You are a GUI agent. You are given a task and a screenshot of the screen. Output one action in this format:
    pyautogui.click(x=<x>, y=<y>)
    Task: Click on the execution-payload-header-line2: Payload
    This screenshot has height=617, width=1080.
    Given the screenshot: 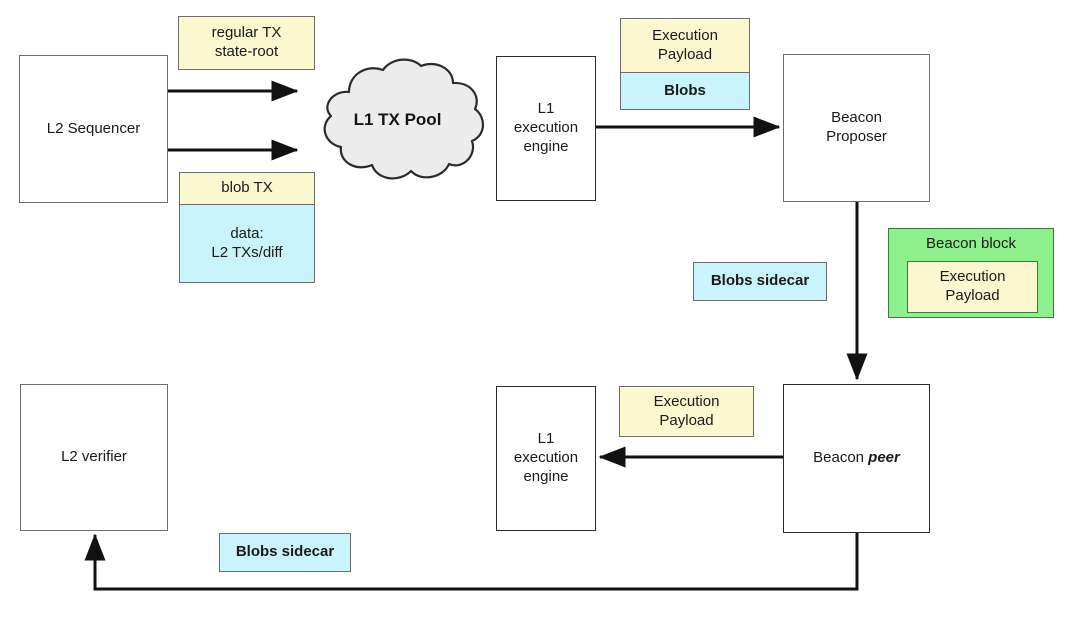 What is the action you would take?
    pyautogui.click(x=685, y=54)
    